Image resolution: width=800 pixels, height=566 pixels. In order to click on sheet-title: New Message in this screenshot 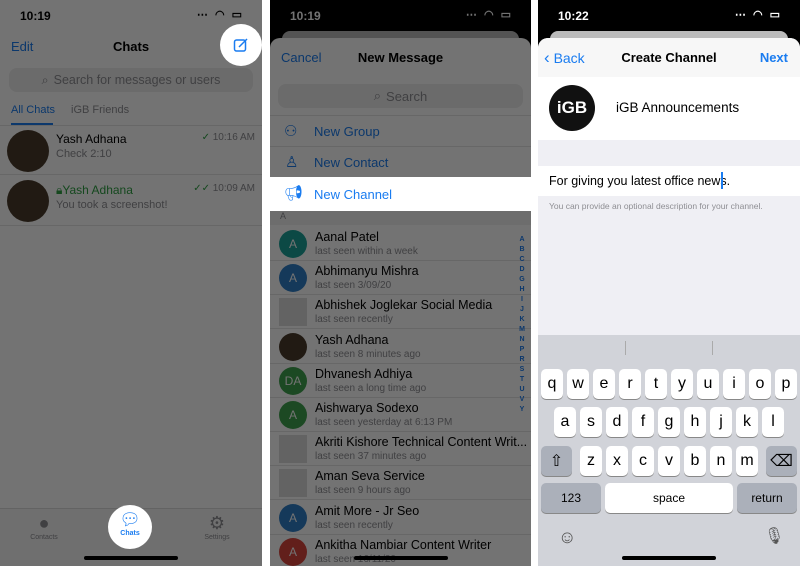, I will do `click(400, 57)`.